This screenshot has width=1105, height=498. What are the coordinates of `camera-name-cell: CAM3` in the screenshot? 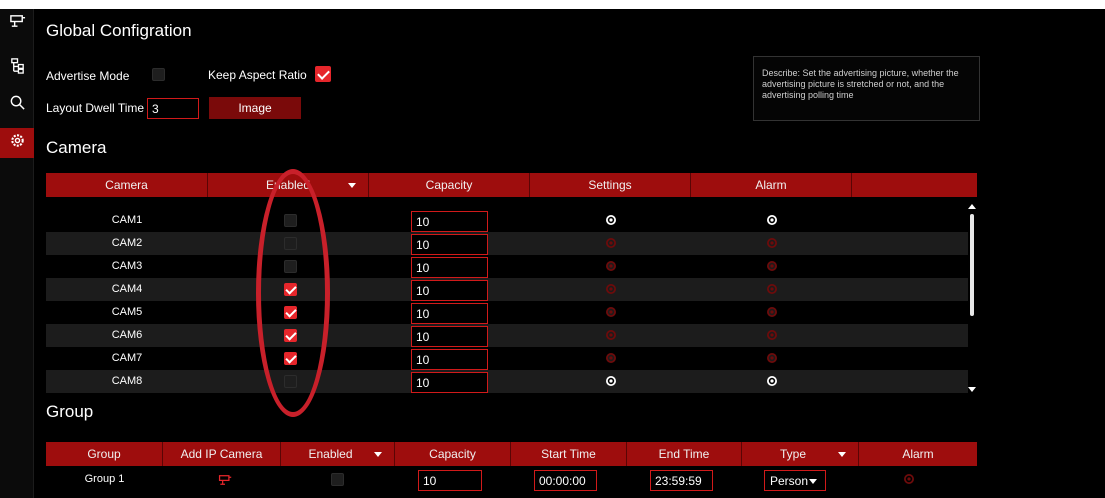 It's located at (127, 266).